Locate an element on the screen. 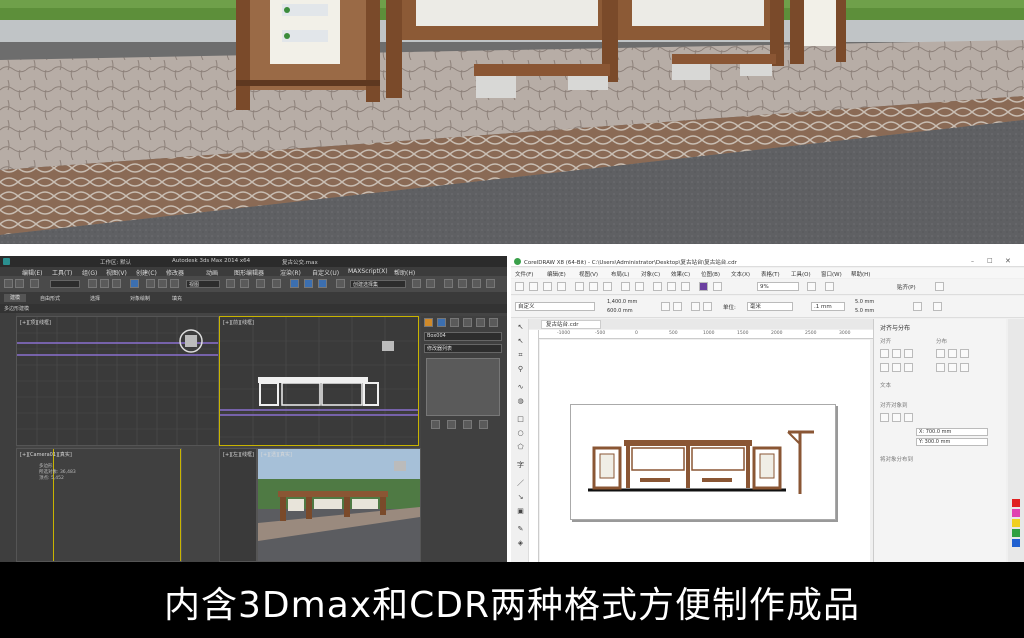 The height and width of the screenshot is (638, 1024). options-gear-icon is located at coordinates (939, 286).